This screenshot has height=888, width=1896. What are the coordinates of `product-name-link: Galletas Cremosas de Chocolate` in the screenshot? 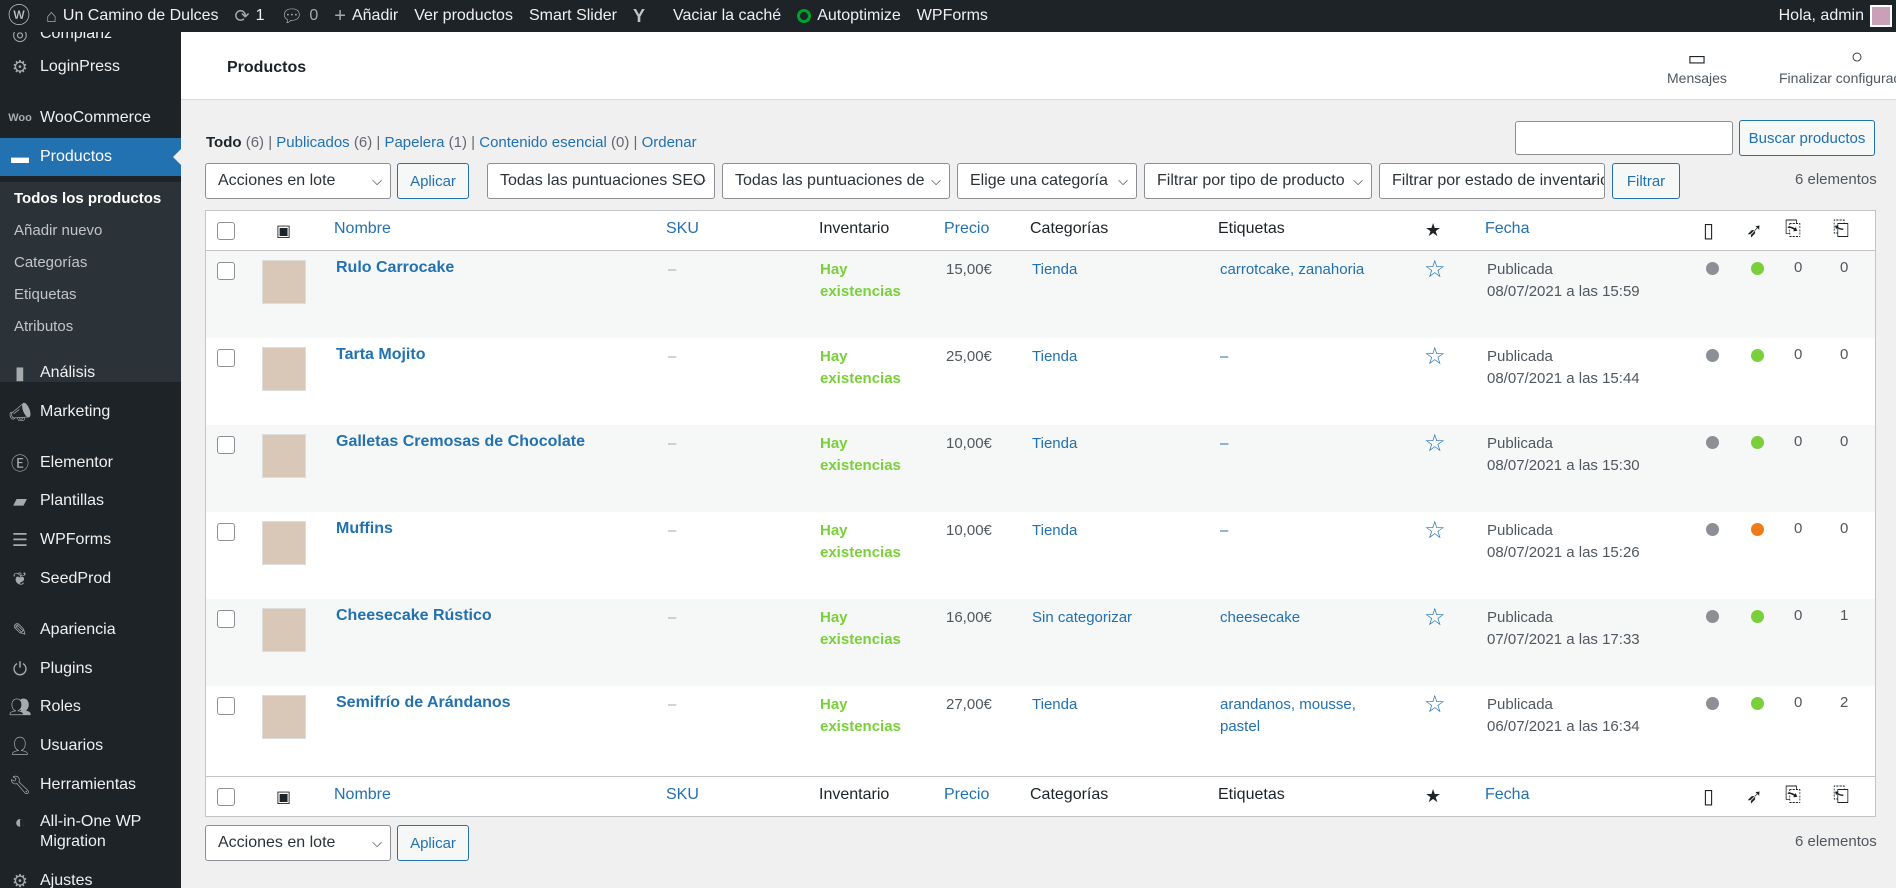 It's located at (460, 442).